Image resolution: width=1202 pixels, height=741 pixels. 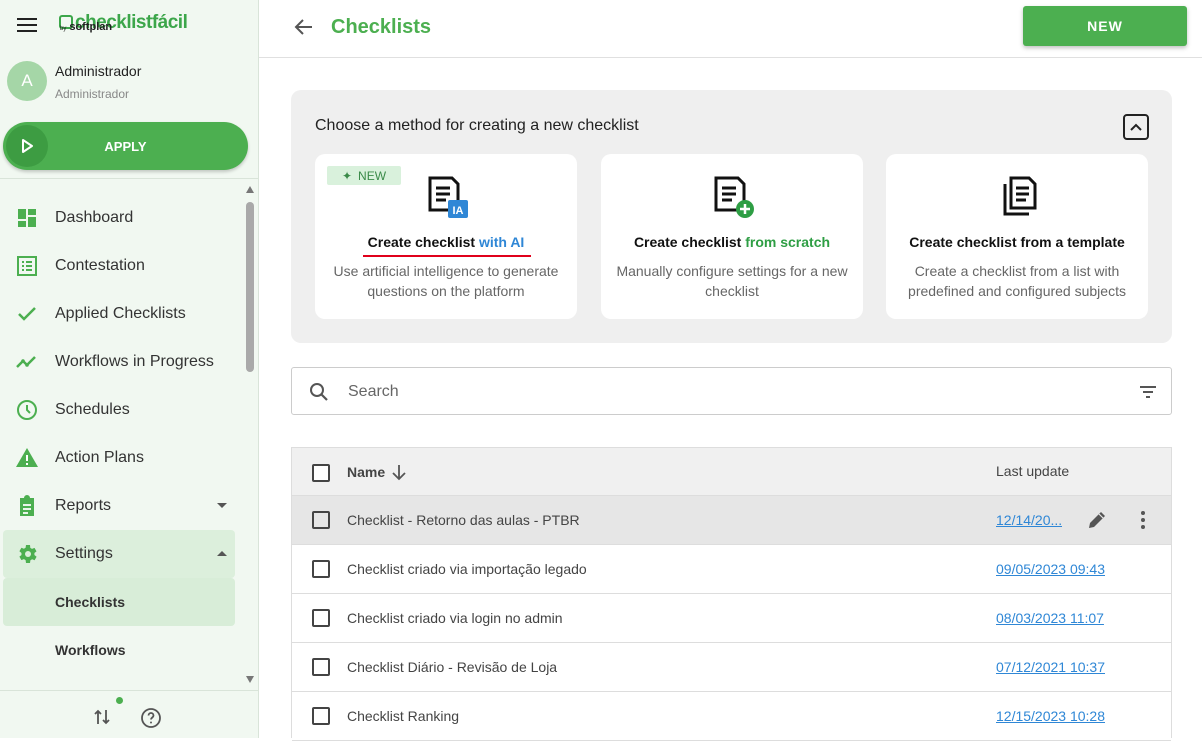 I want to click on collapse-button, so click(x=1136, y=127).